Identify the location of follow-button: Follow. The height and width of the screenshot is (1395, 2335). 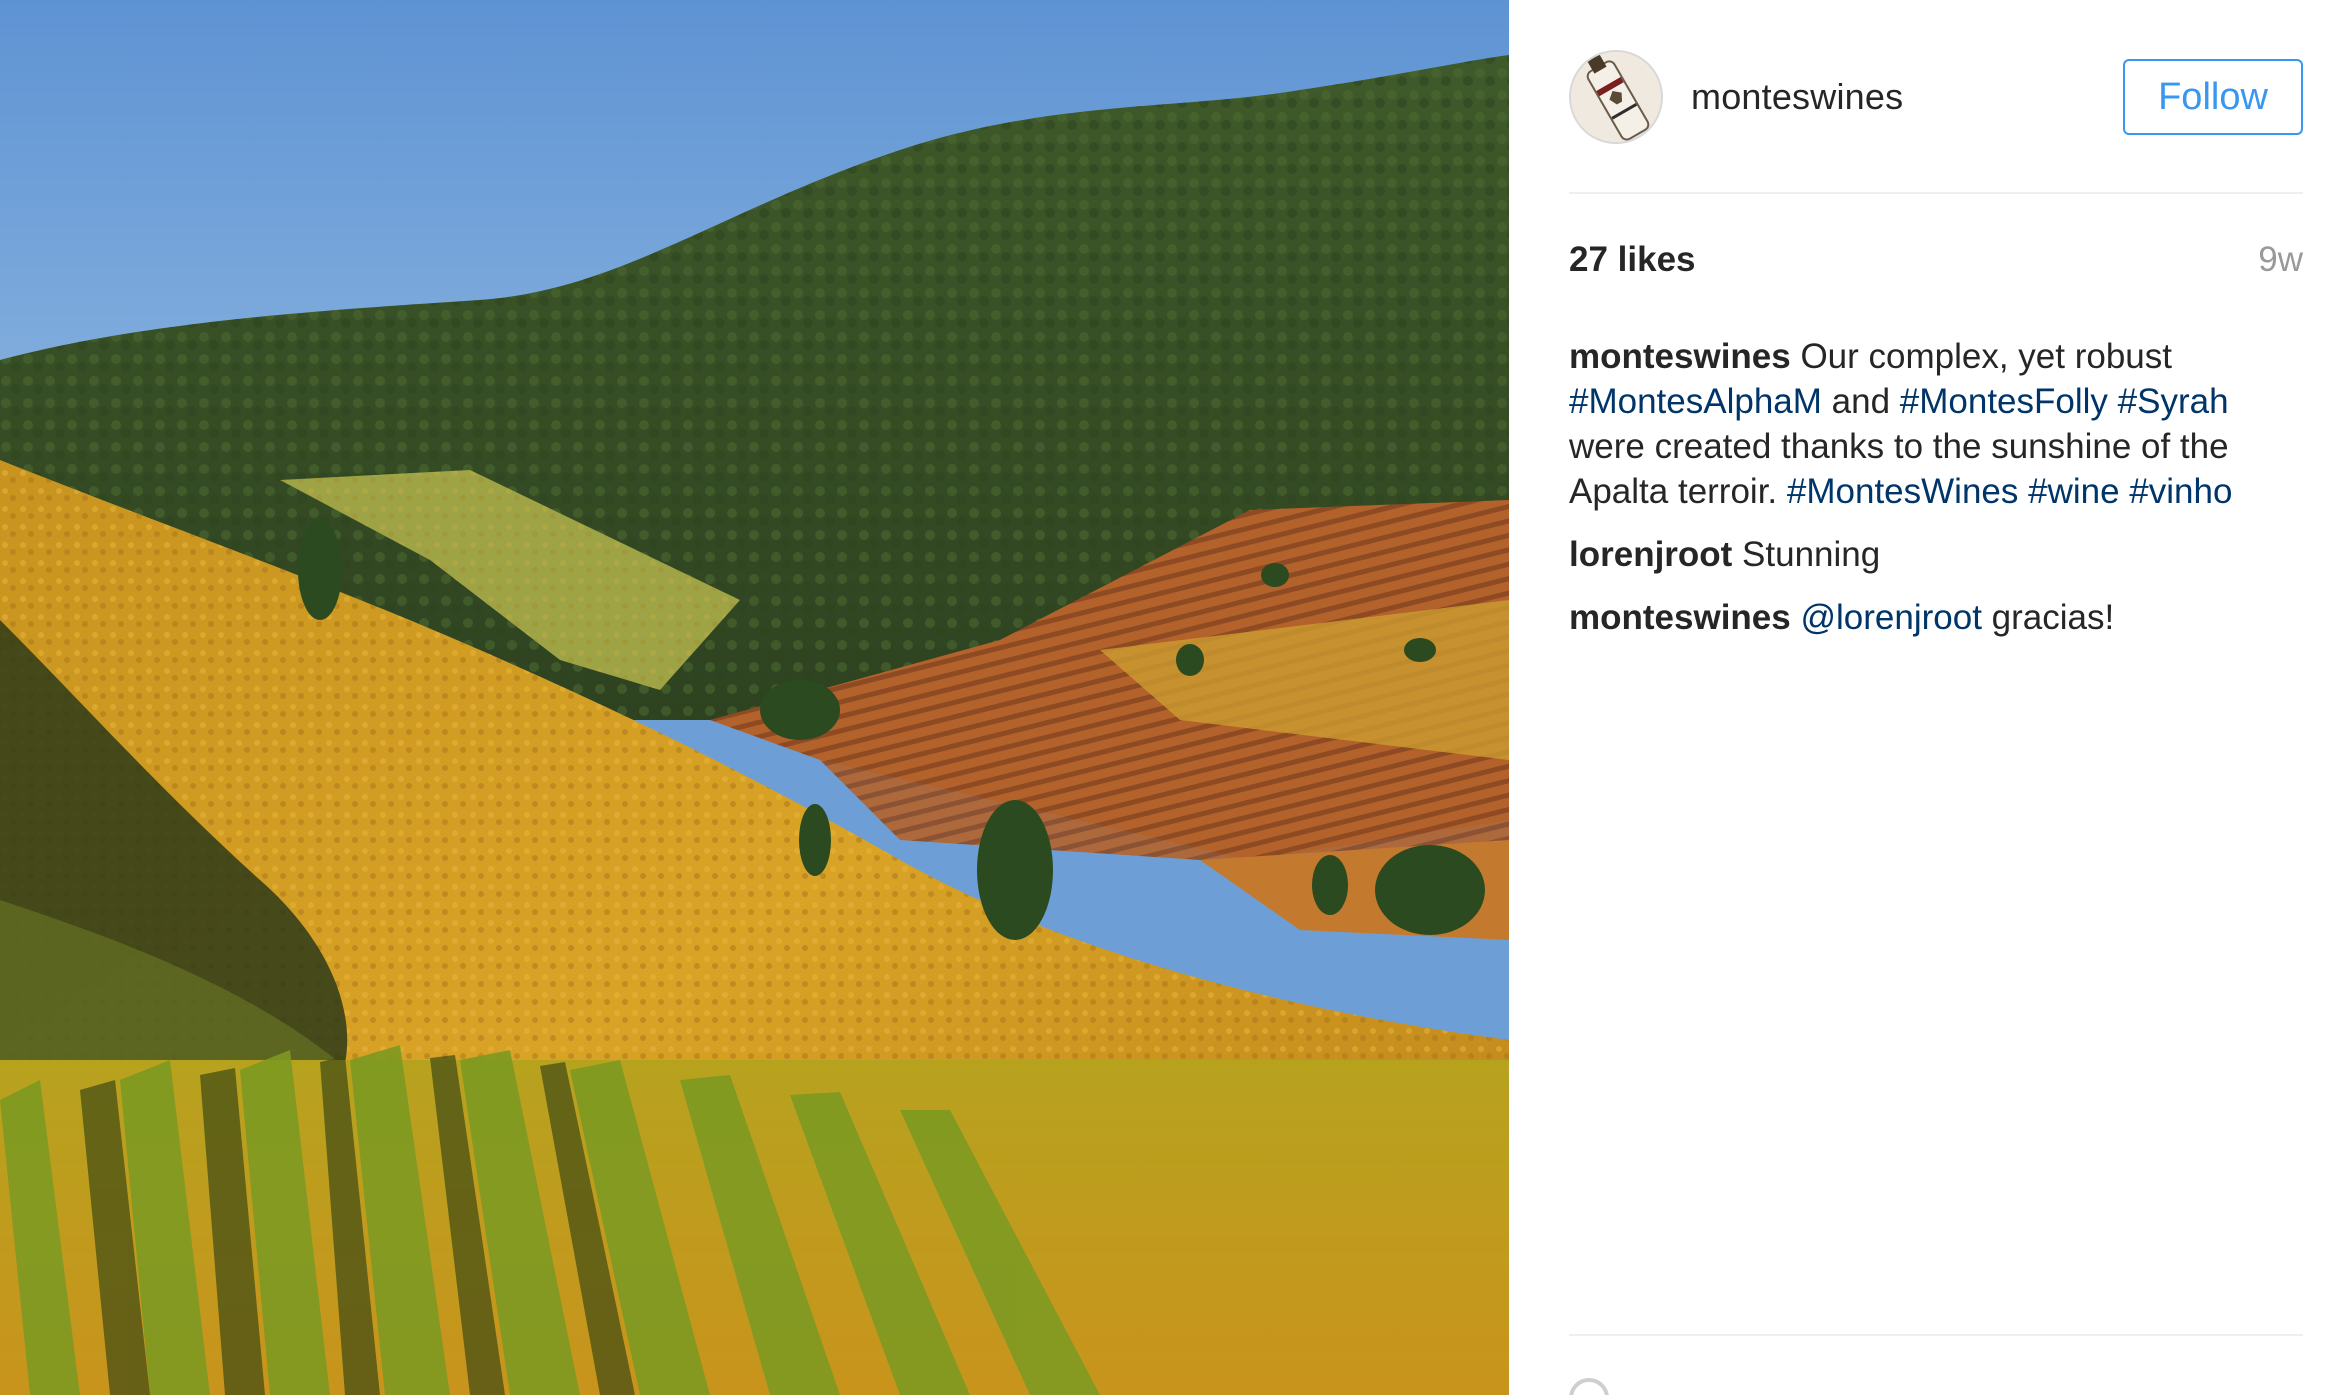
(2213, 97).